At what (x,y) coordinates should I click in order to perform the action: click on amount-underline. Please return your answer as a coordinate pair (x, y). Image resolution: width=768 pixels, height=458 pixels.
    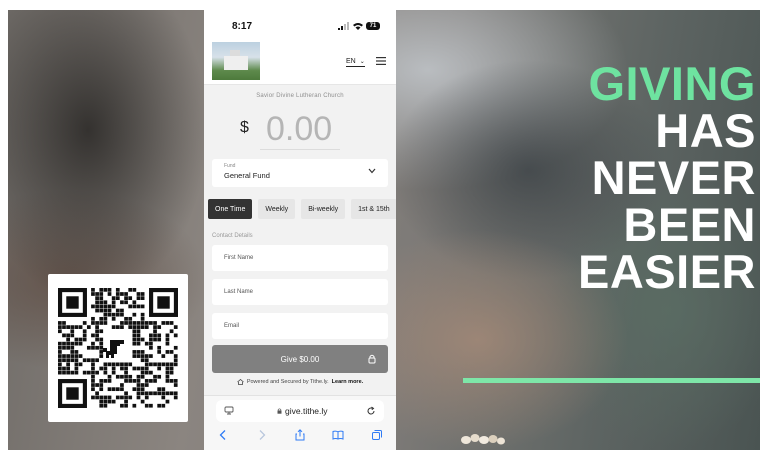
    Looking at the image, I should click on (300, 149).